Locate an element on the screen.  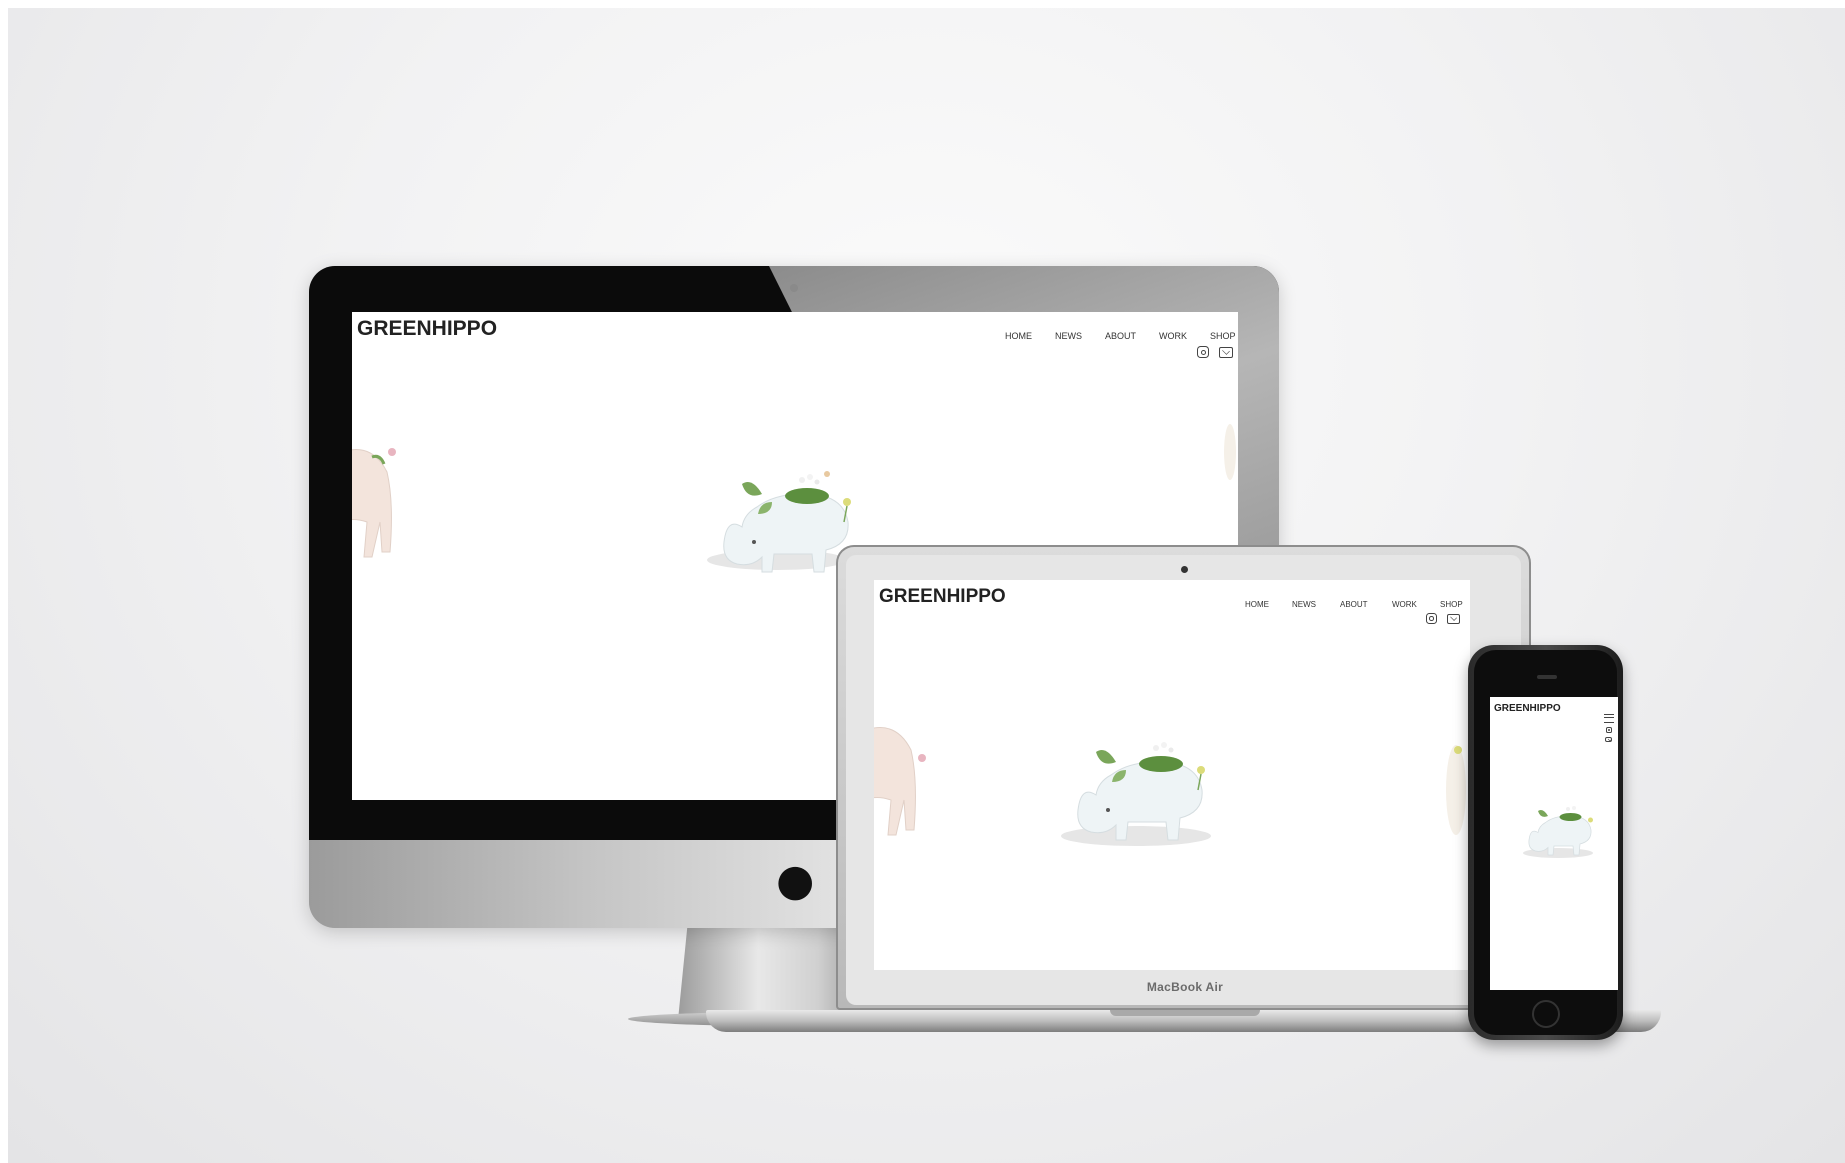
apple-logo-icon: ● is located at coordinates (795, 880).